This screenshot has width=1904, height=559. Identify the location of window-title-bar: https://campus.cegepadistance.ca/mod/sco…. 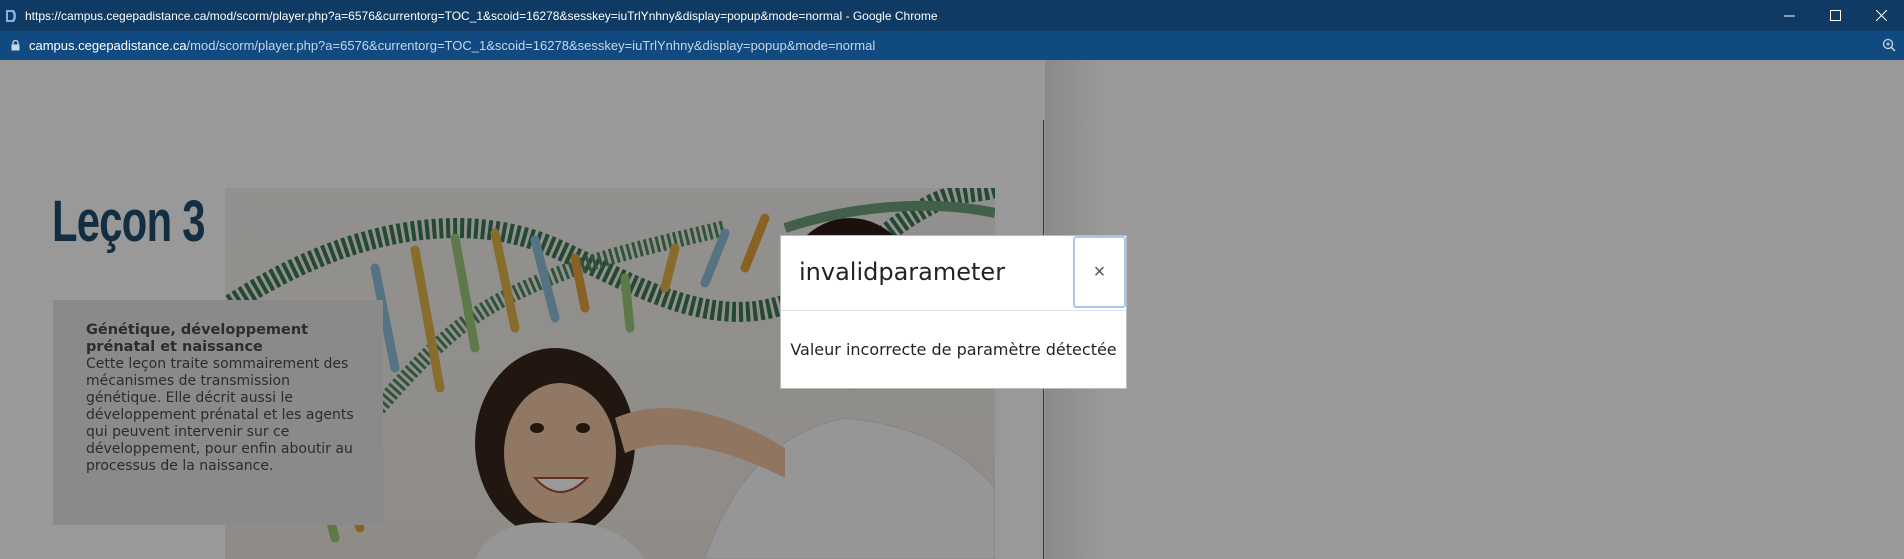
(952, 15).